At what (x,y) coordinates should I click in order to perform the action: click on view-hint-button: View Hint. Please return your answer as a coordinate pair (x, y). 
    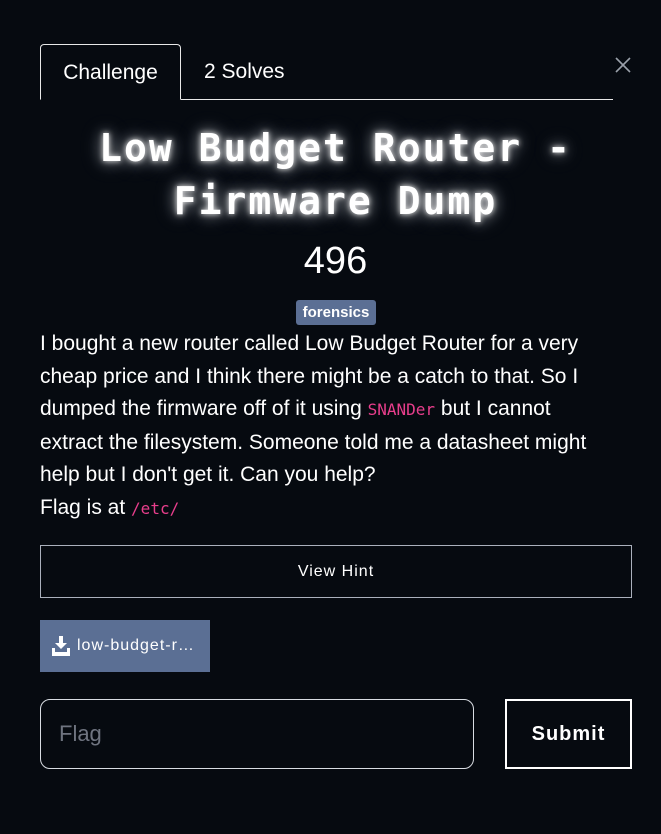
    Looking at the image, I should click on (336, 571).